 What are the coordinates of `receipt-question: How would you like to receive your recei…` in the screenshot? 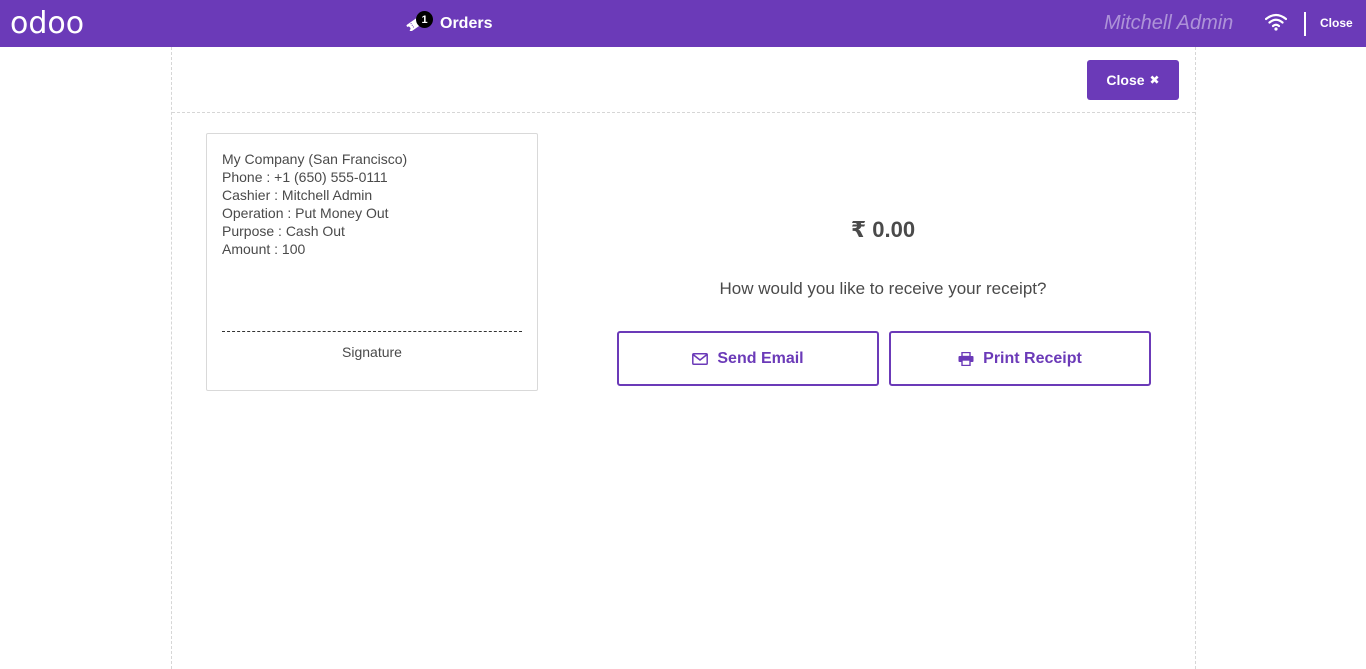 It's located at (883, 288).